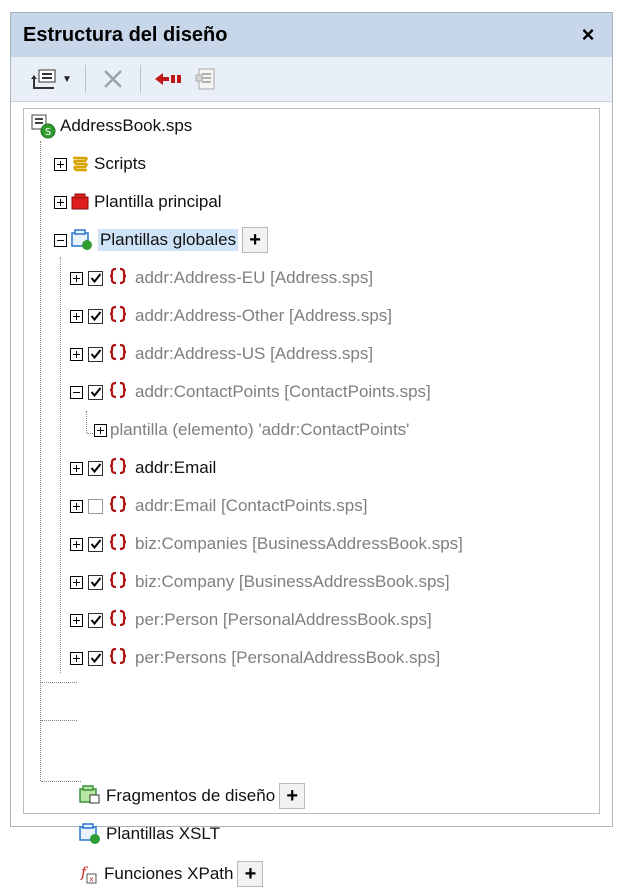 The width and height of the screenshot is (618, 889). Describe the element at coordinates (250, 392) in the screenshot. I see `global-template-item: addr:ContactPoints [ContactPoints.sps]` at that location.